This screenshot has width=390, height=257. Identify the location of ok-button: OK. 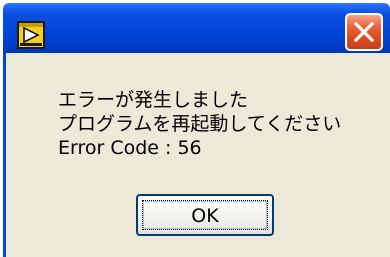
(205, 215).